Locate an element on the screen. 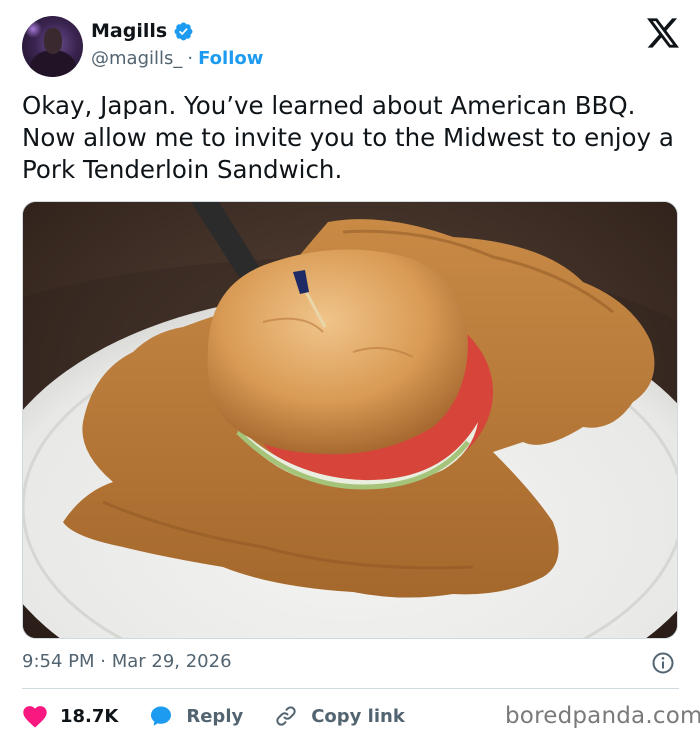 The height and width of the screenshot is (742, 700). copy-link-label: Copy link is located at coordinates (358, 716).